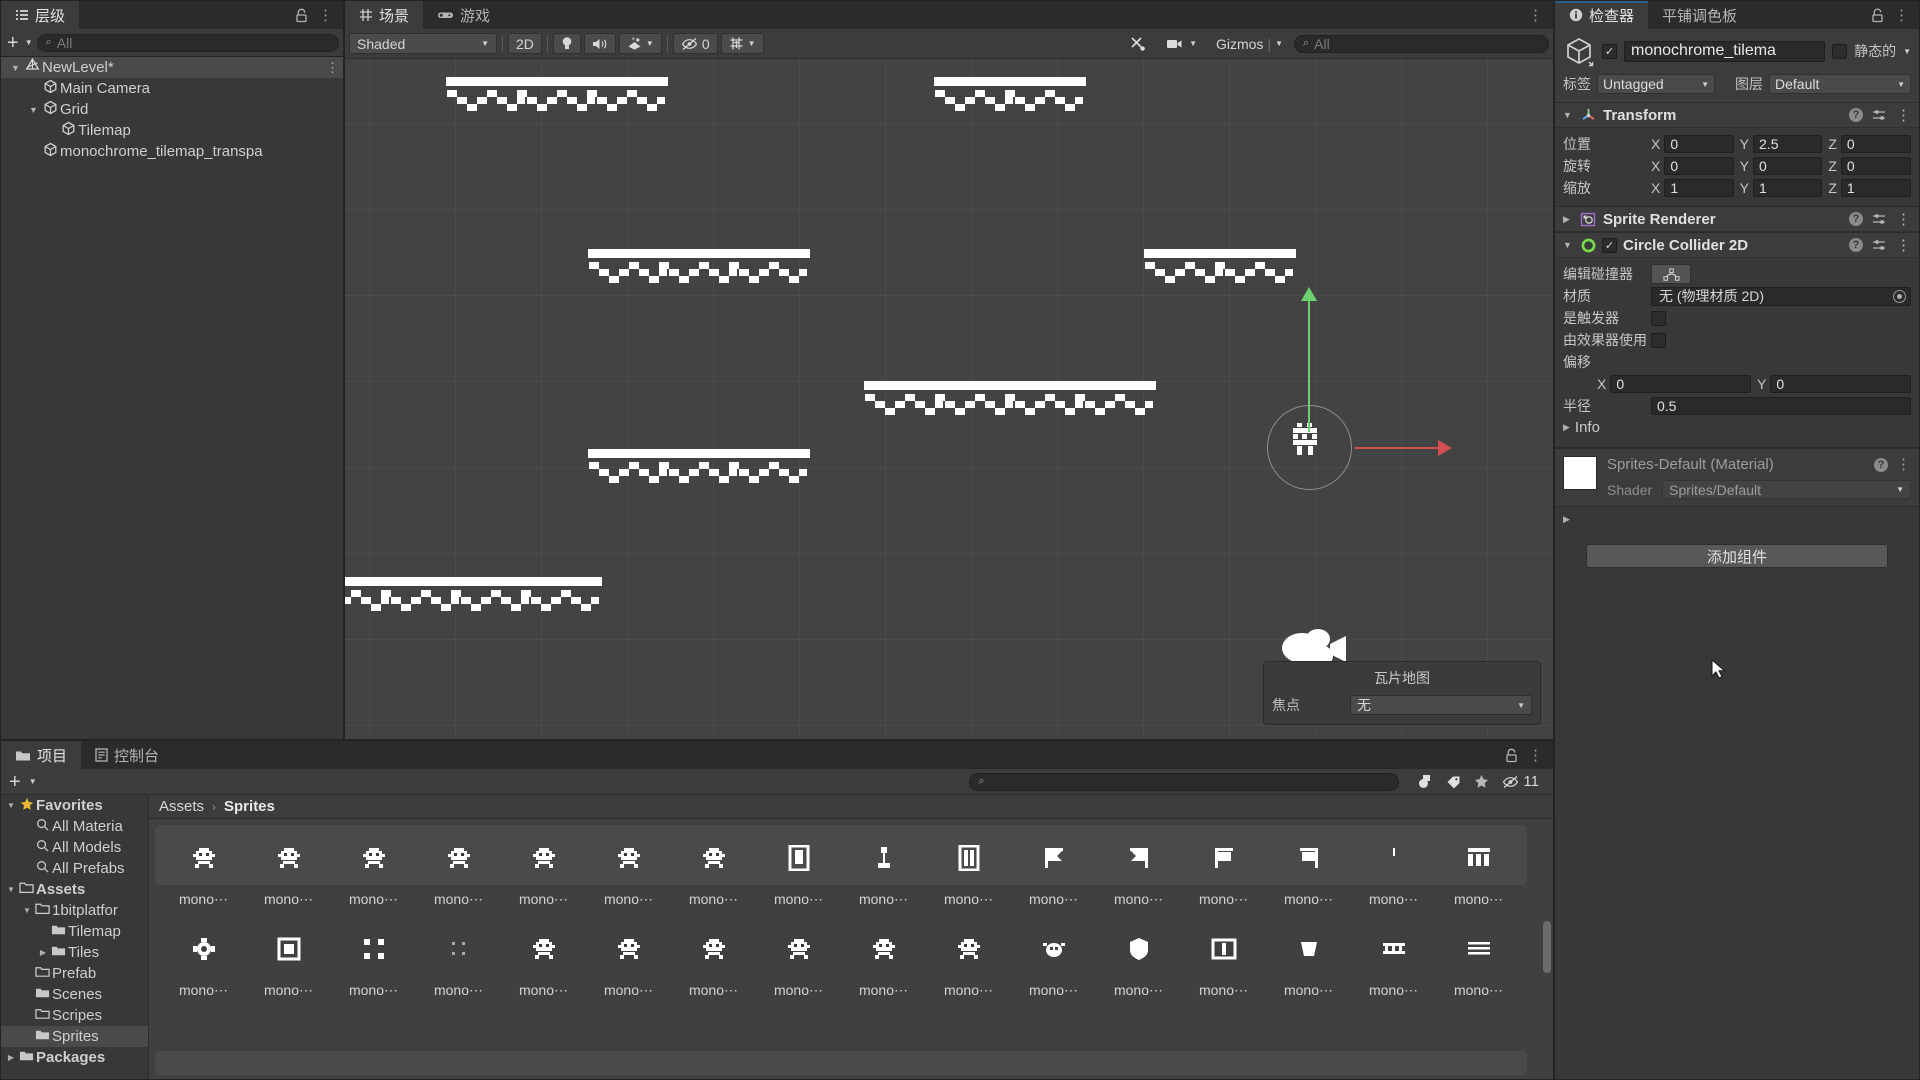  Describe the element at coordinates (640, 43) in the screenshot. I see `scene-fx-toggle: ▼` at that location.